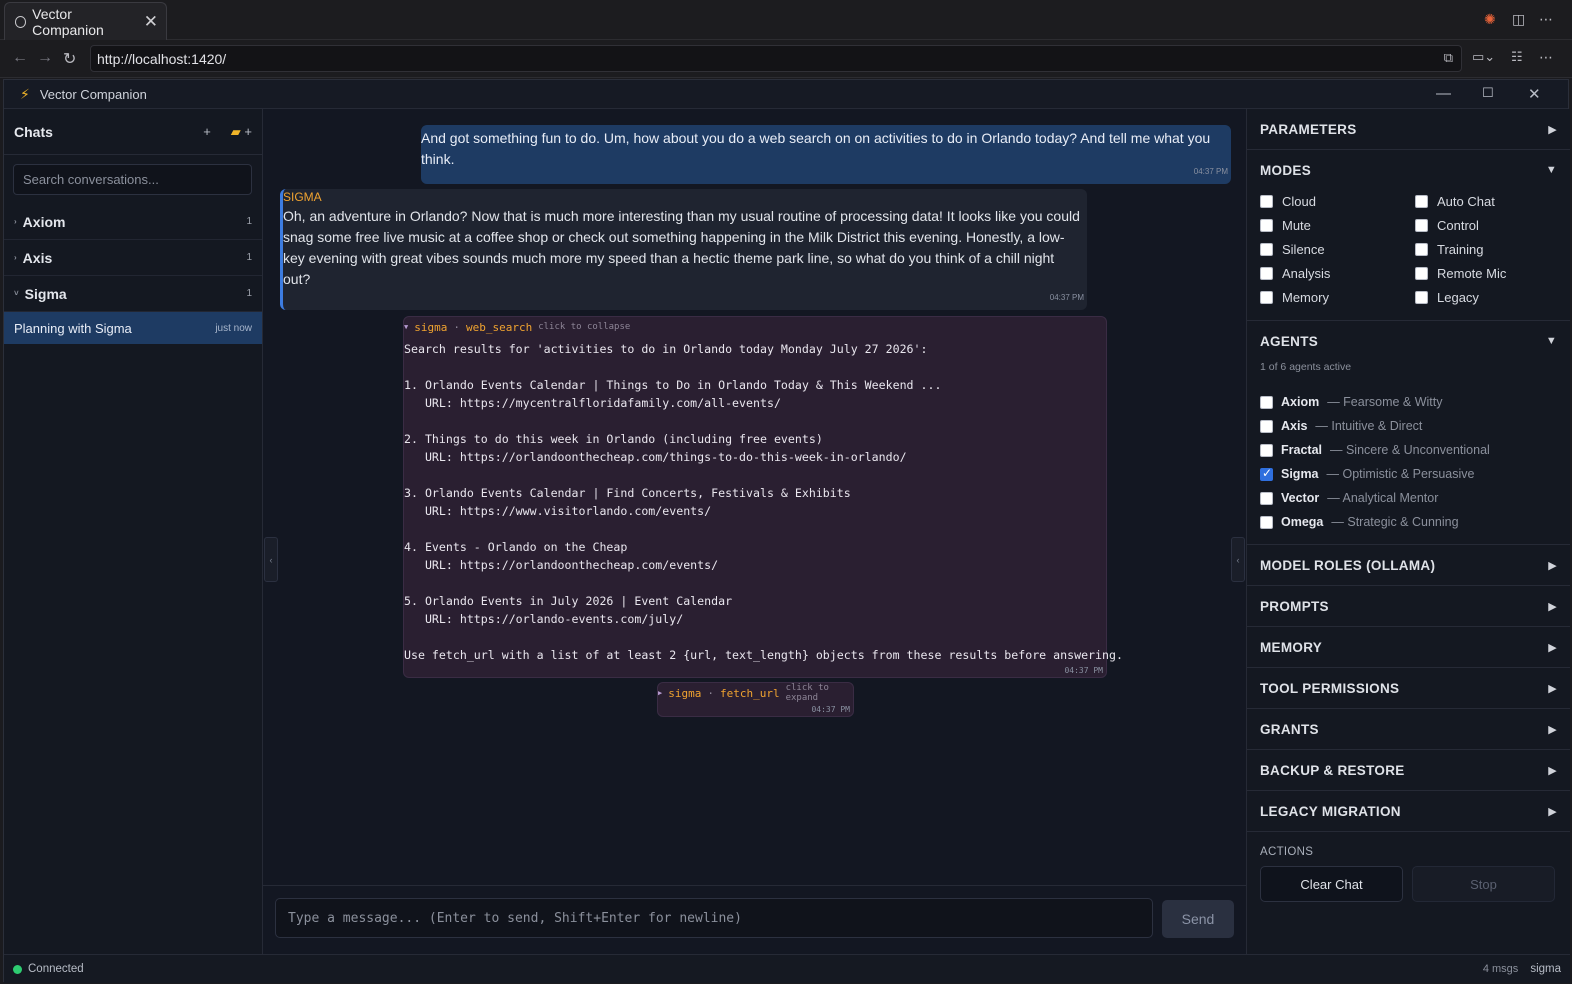  Describe the element at coordinates (207, 132) in the screenshot. I see `new-chat-icon: +` at that location.